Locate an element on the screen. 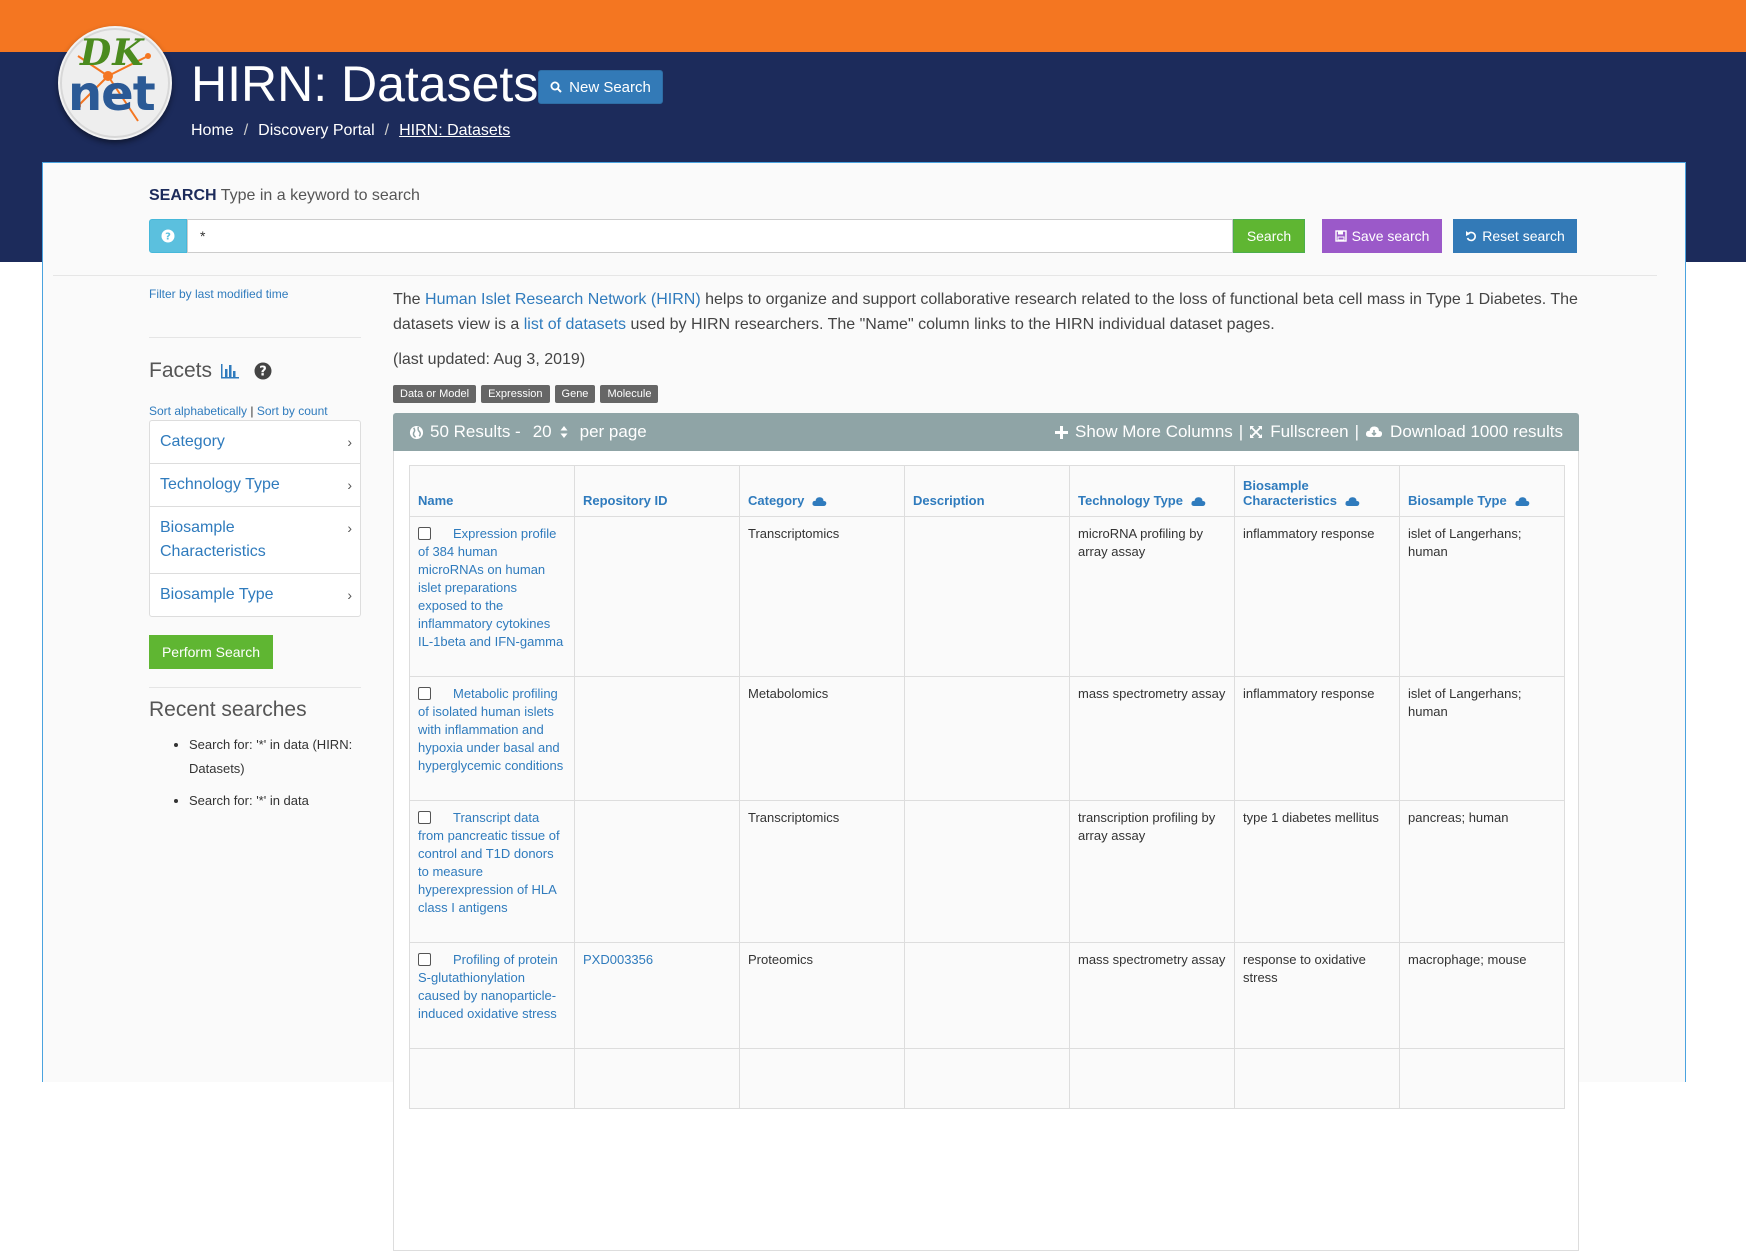 This screenshot has width=1746, height=1251. column-header-biosample-characteristics: Biosample Characteristics is located at coordinates (1317, 491).